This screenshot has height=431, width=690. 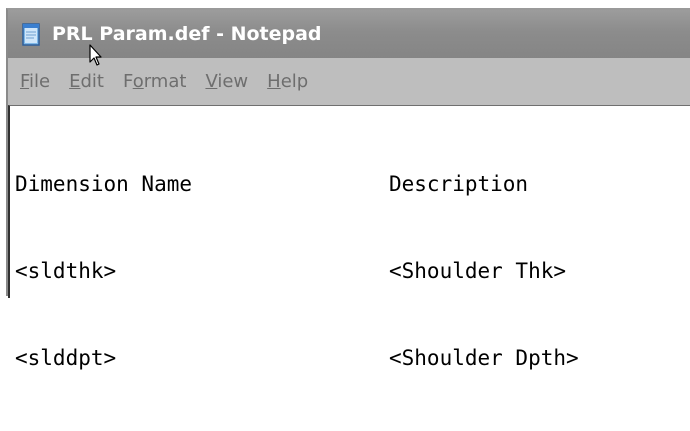 I want to click on line-3-right: <Shoulder Dpth>, so click(x=484, y=358).